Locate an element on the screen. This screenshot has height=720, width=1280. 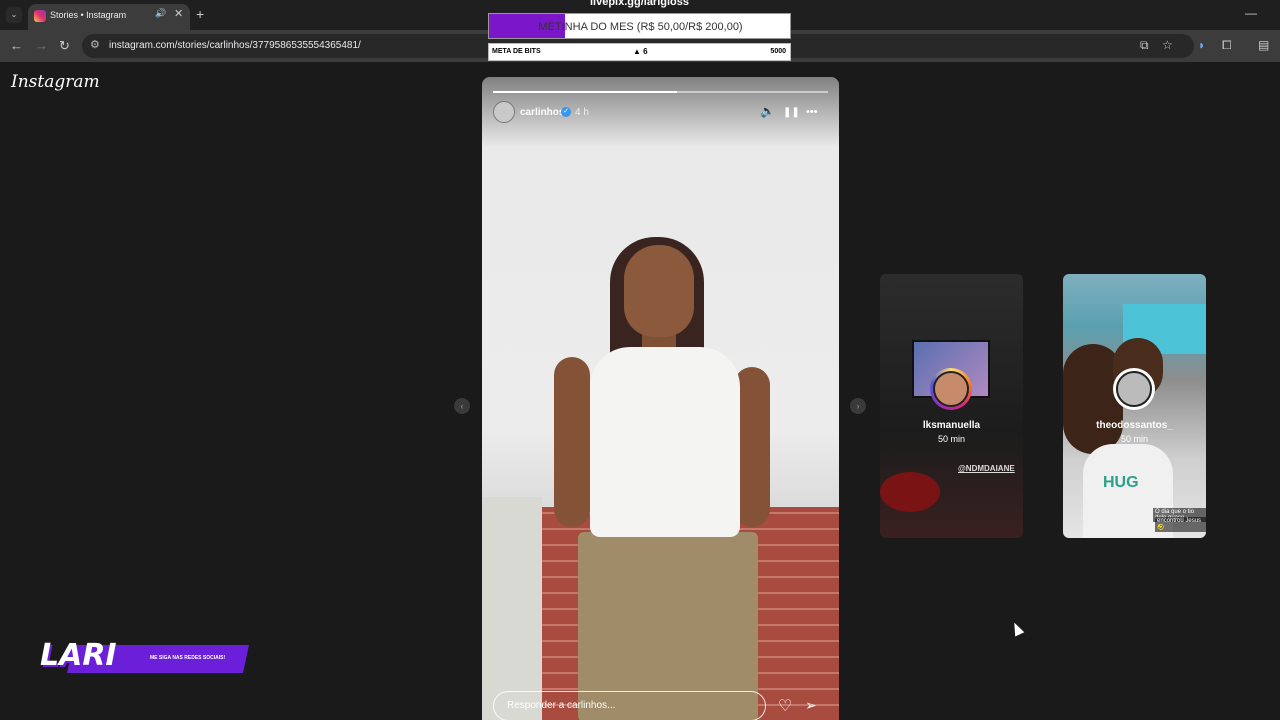
like-heart-icon: ♡ is located at coordinates (785, 706).